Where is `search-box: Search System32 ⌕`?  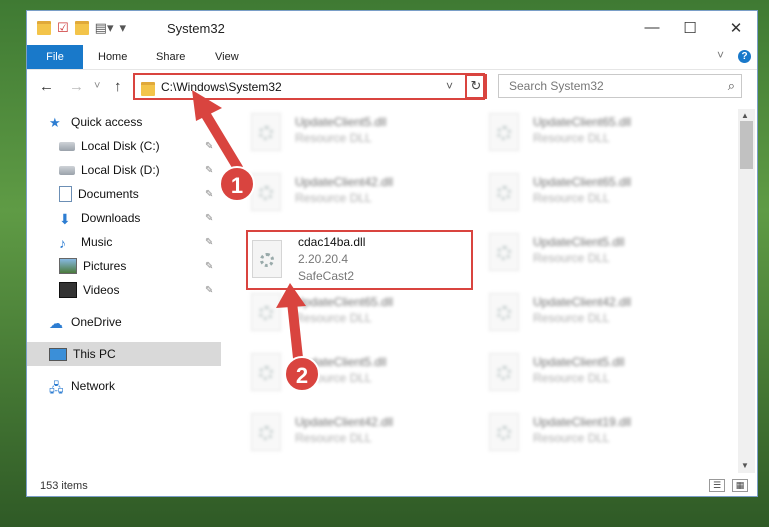 search-box: Search System32 ⌕ is located at coordinates (620, 86).